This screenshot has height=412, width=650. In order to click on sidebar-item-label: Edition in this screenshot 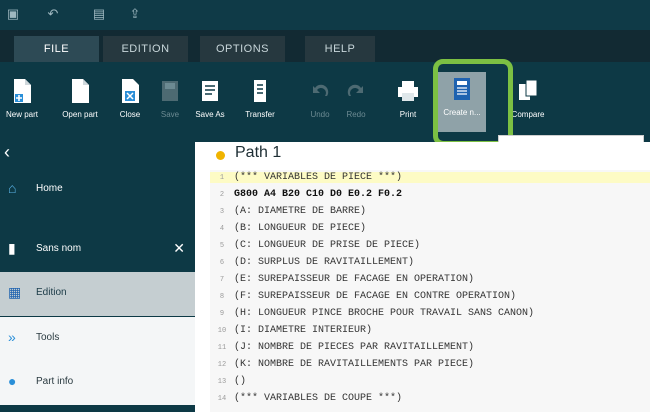, I will do `click(51, 292)`.